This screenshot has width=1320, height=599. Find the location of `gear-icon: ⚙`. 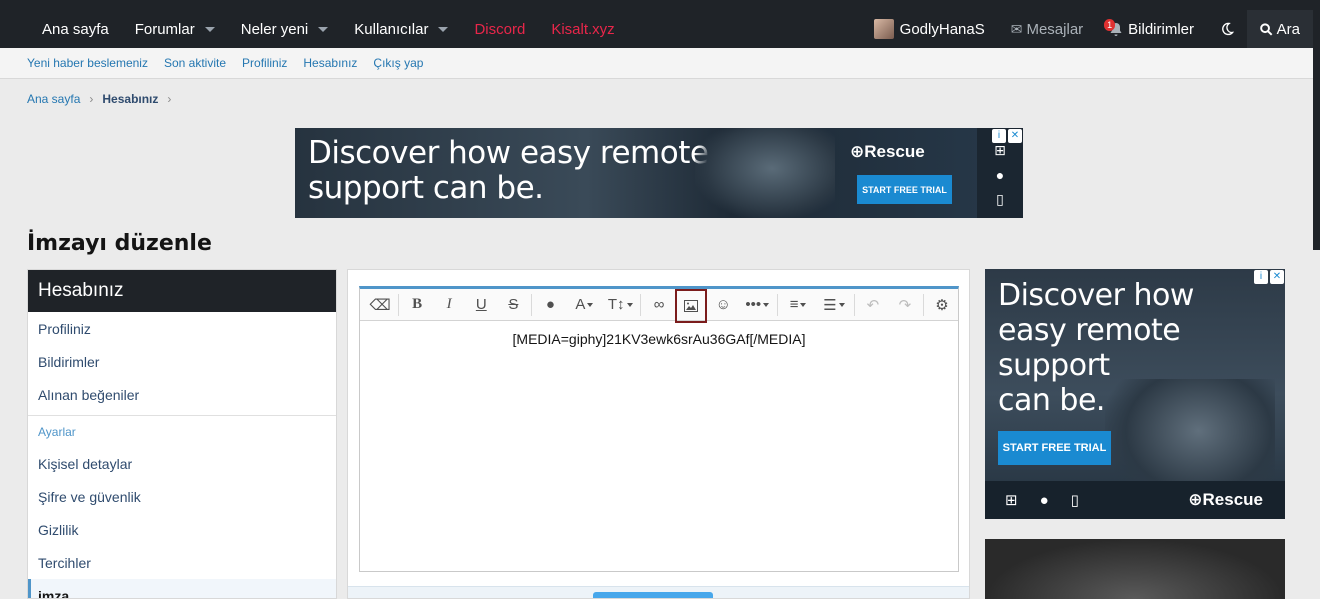

gear-icon: ⚙ is located at coordinates (942, 305).